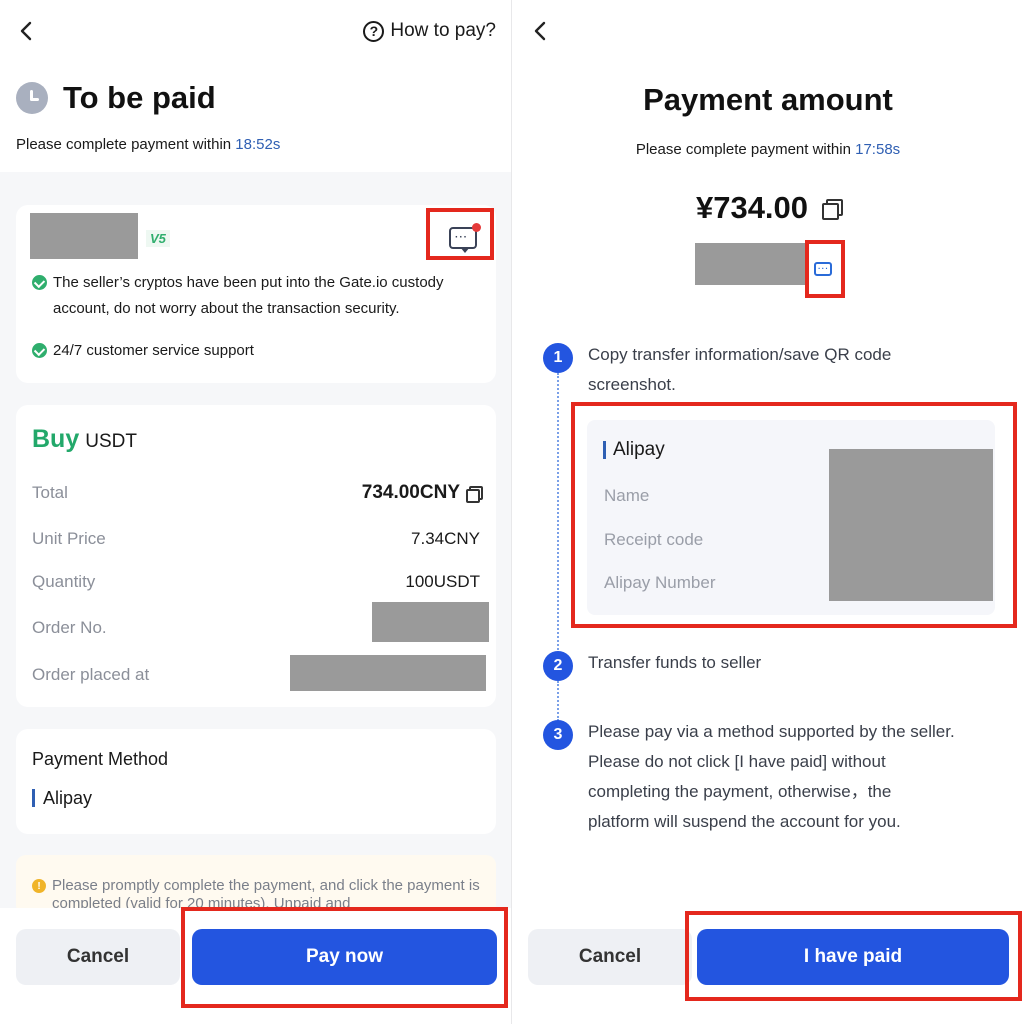  I want to click on step-text: Transfer funds to seller, so click(675, 662).